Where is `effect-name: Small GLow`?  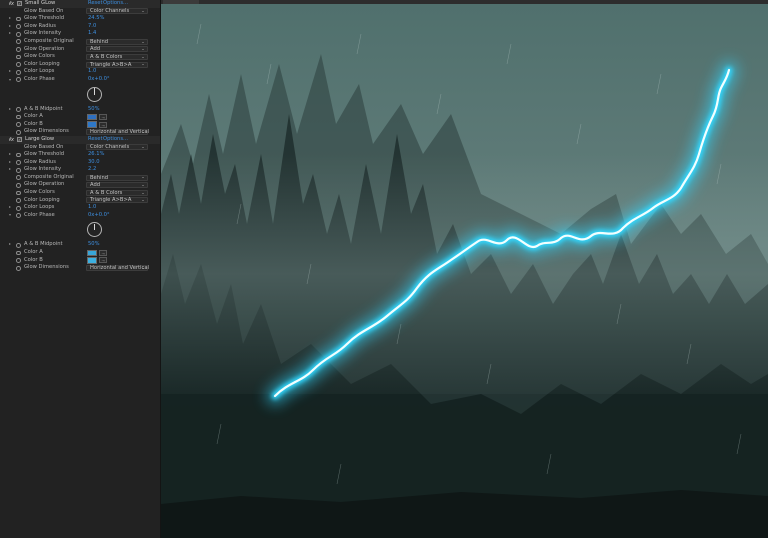
effect-name: Small GLow is located at coordinates (40, 3).